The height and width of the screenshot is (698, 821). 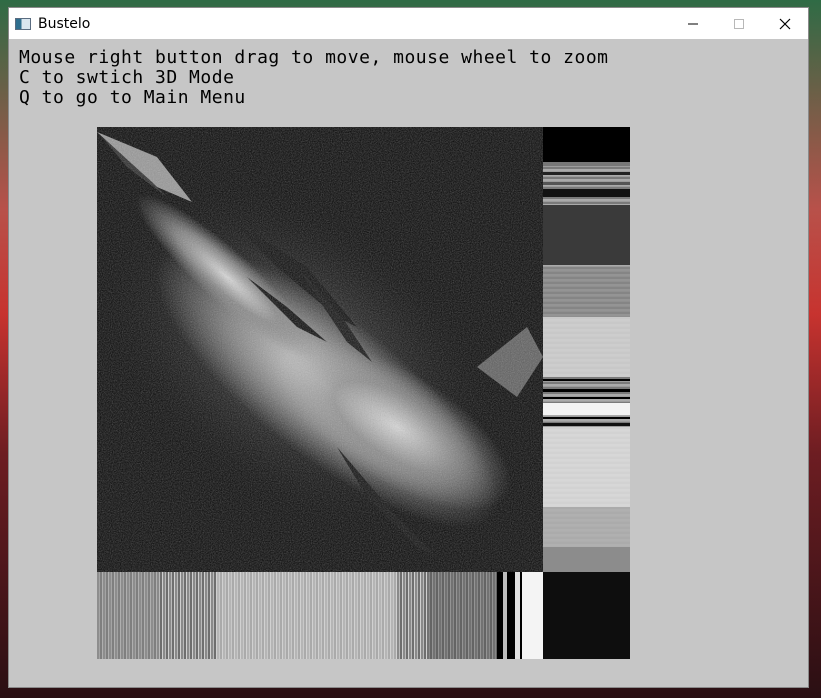 I want to click on maximize-button, so click(x=739, y=23).